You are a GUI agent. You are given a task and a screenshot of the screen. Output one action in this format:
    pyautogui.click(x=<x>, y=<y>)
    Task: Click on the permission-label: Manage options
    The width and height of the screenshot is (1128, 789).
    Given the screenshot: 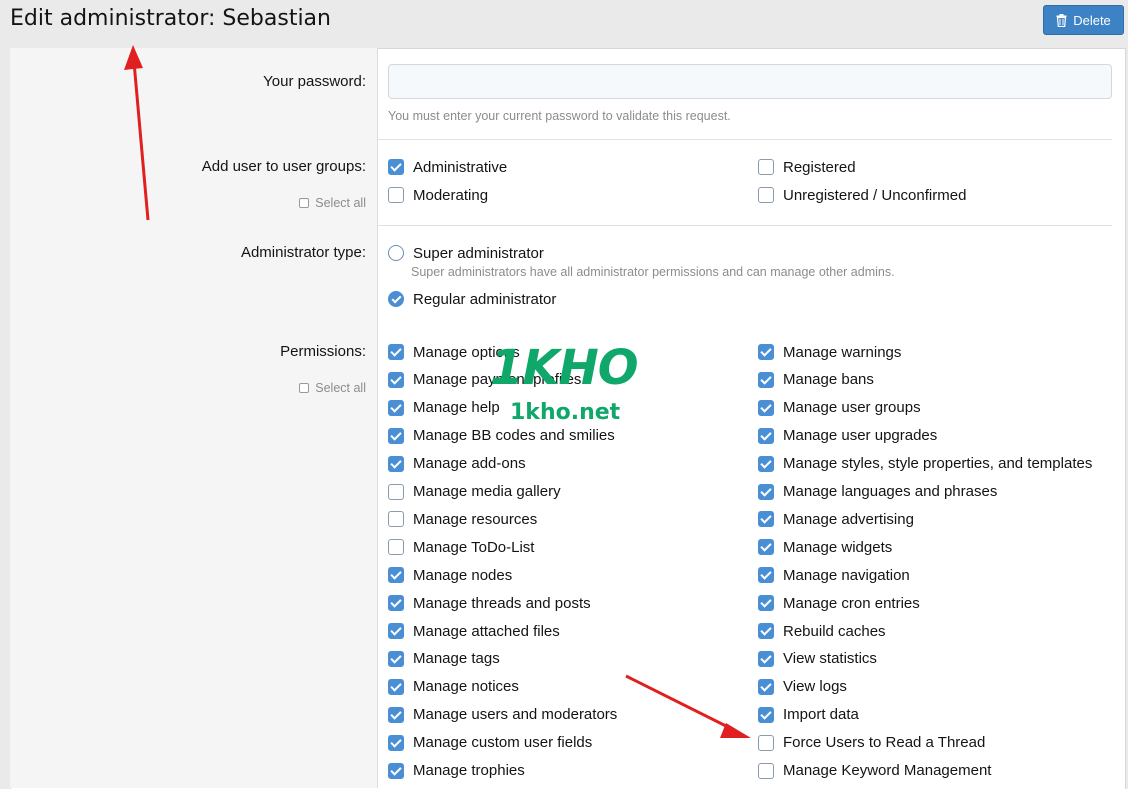 What is the action you would take?
    pyautogui.click(x=466, y=352)
    